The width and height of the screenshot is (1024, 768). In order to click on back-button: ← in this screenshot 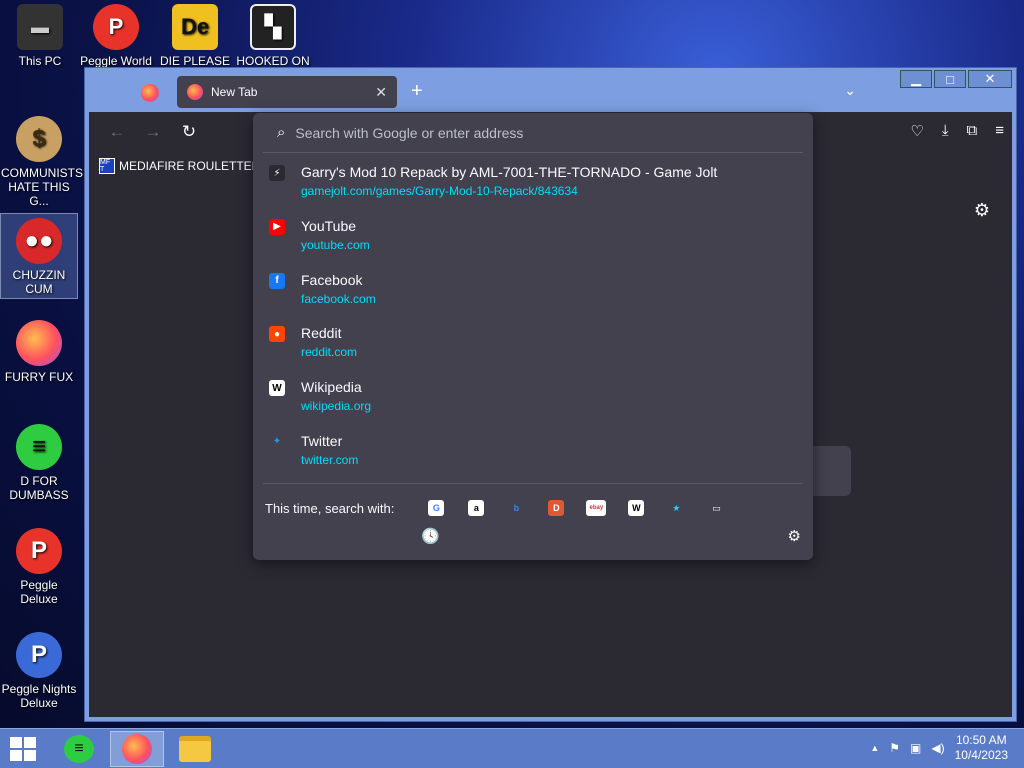, I will do `click(117, 132)`.